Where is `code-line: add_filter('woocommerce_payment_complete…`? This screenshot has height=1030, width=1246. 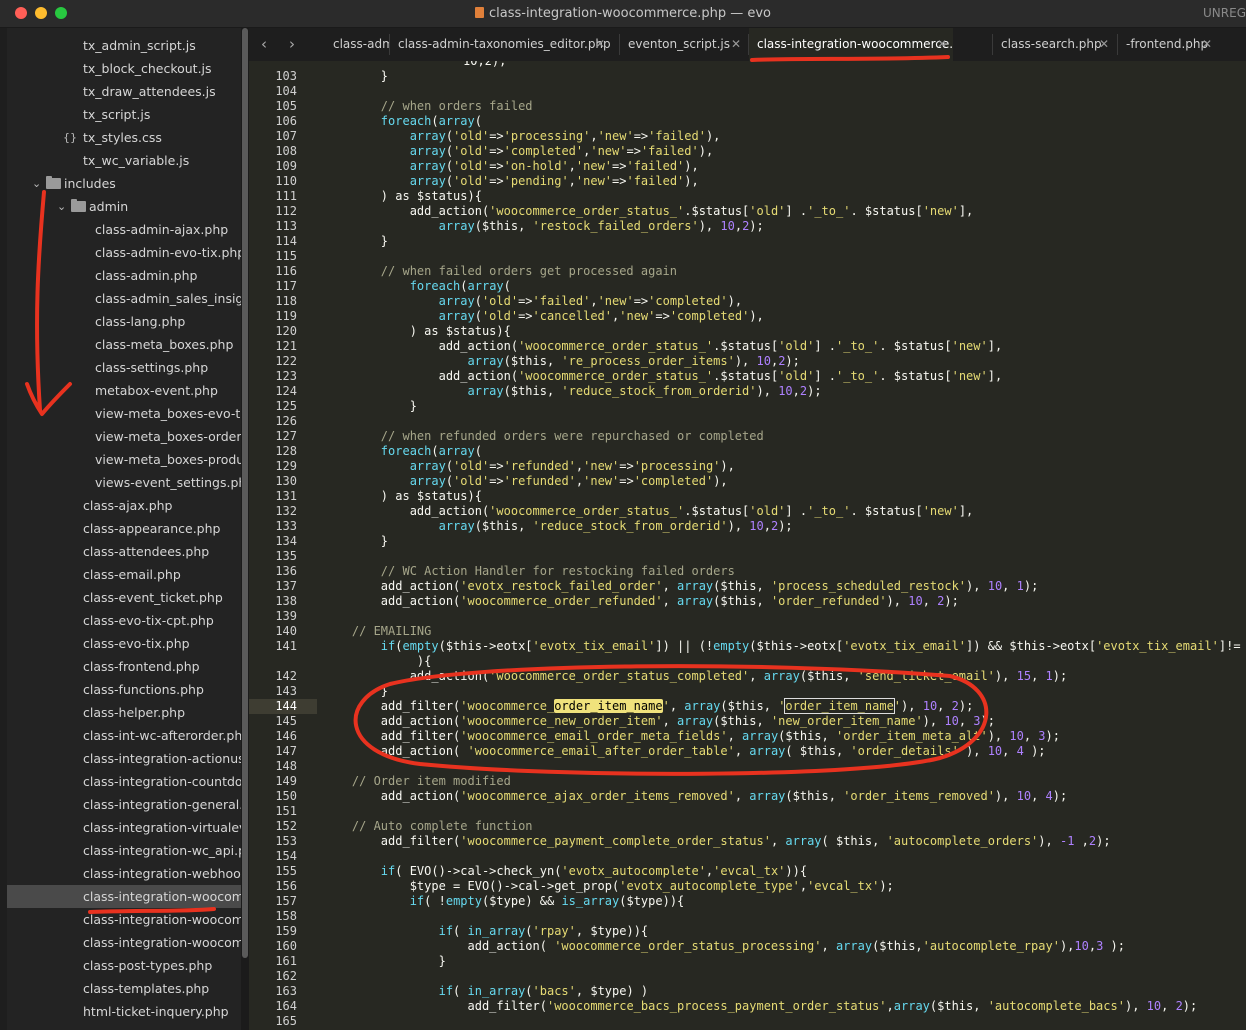
code-line: add_filter('woocommerce_payment_complete… is located at coordinates (717, 841).